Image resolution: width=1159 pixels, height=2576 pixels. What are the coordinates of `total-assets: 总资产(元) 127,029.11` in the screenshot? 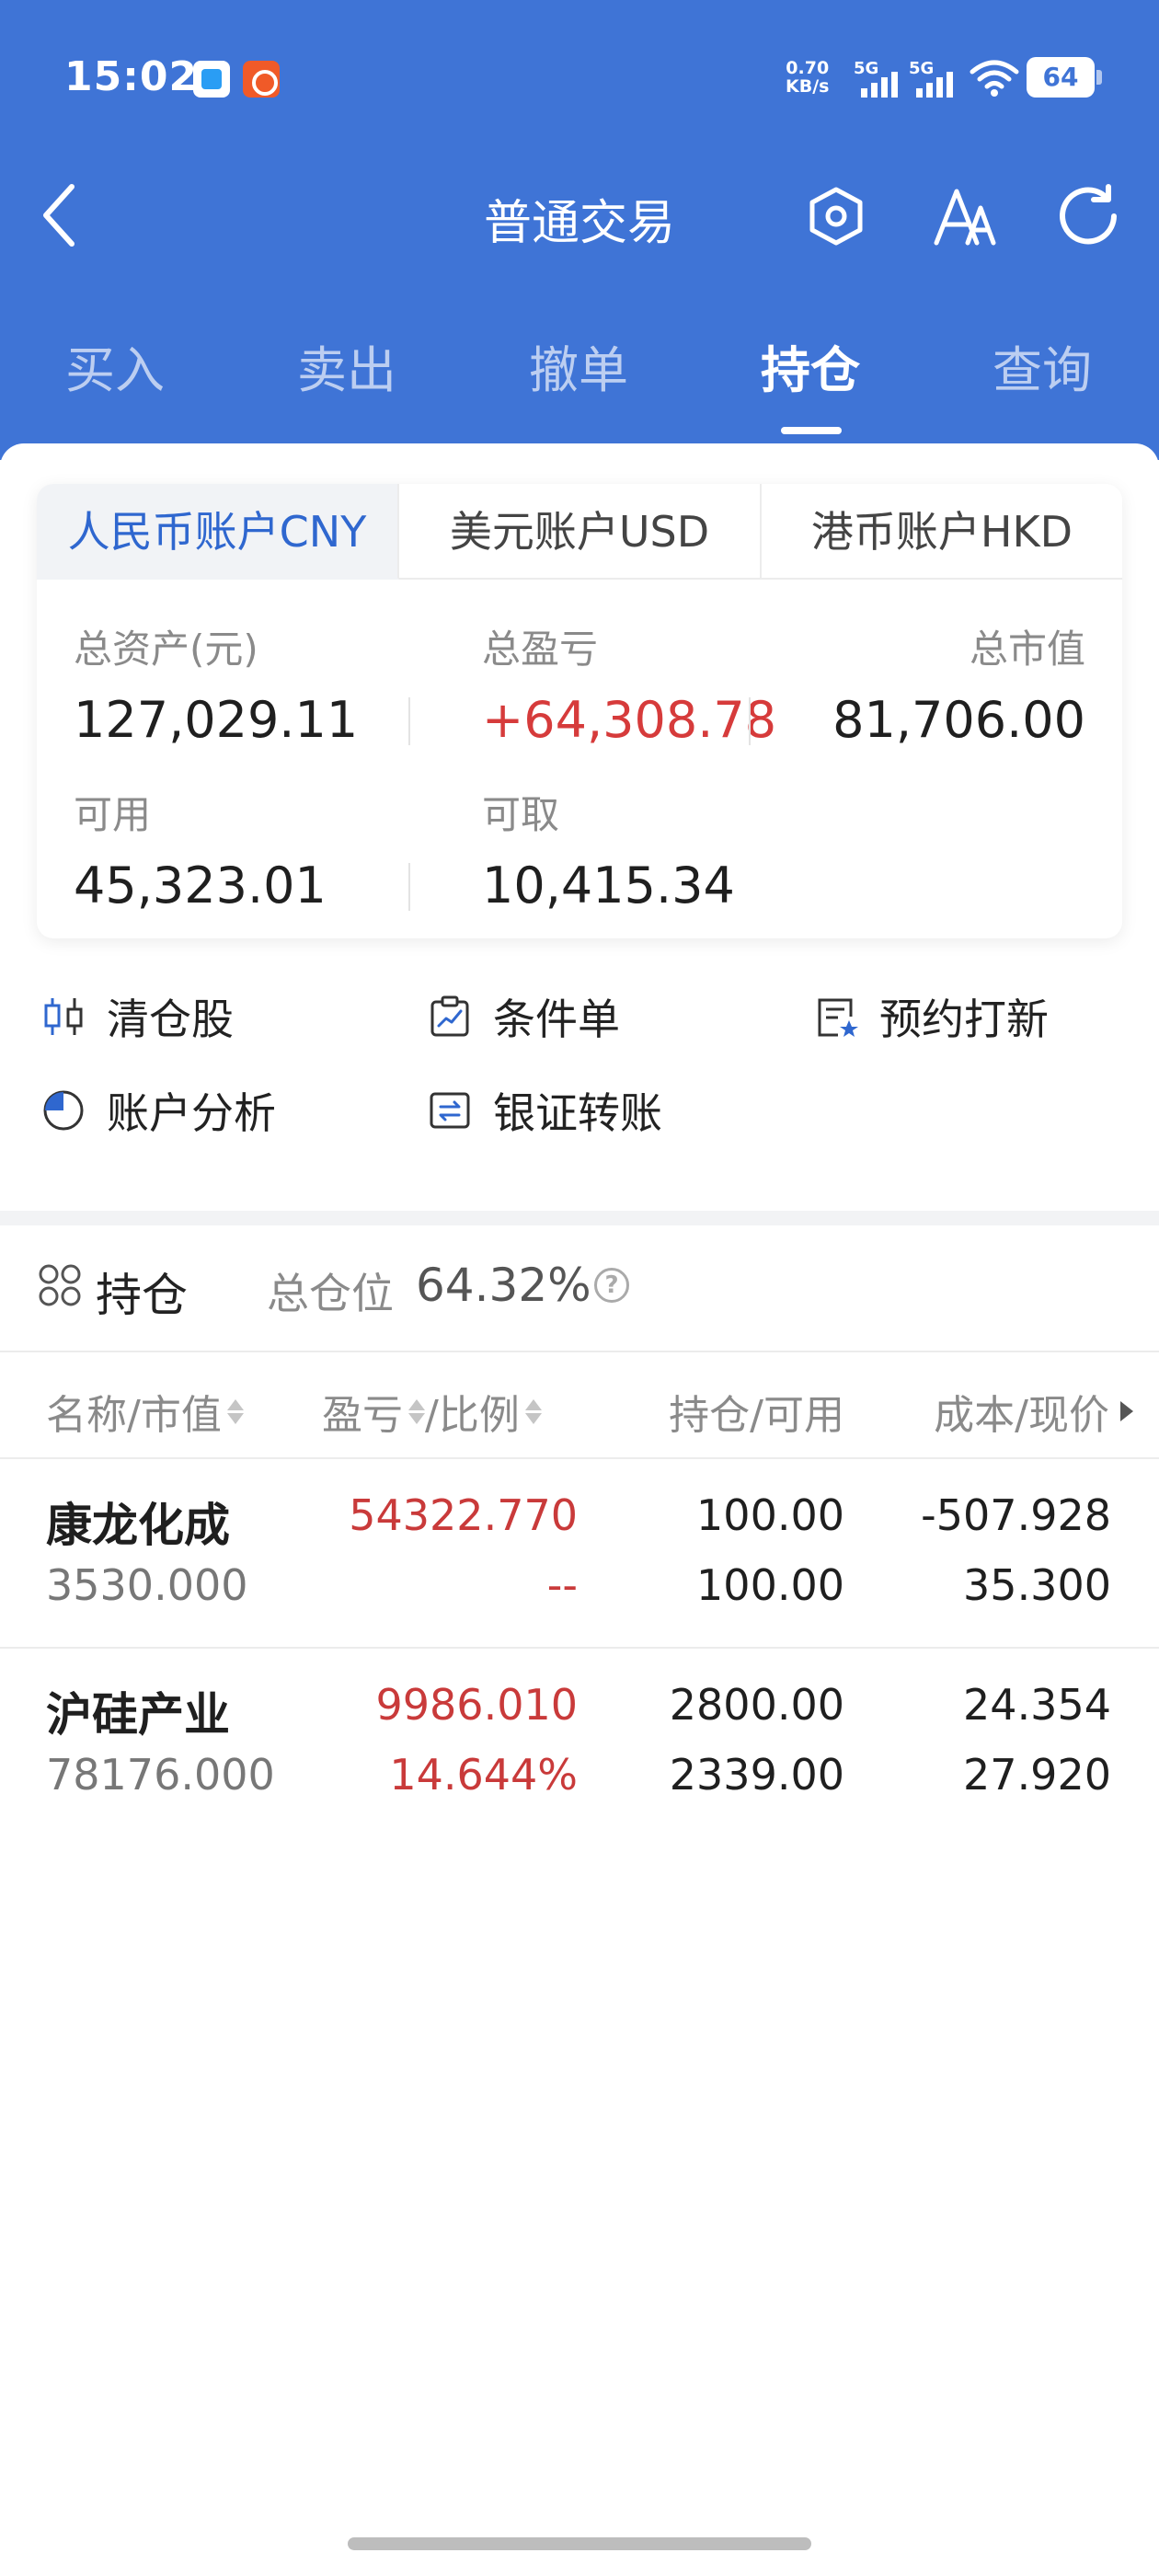 It's located at (216, 683).